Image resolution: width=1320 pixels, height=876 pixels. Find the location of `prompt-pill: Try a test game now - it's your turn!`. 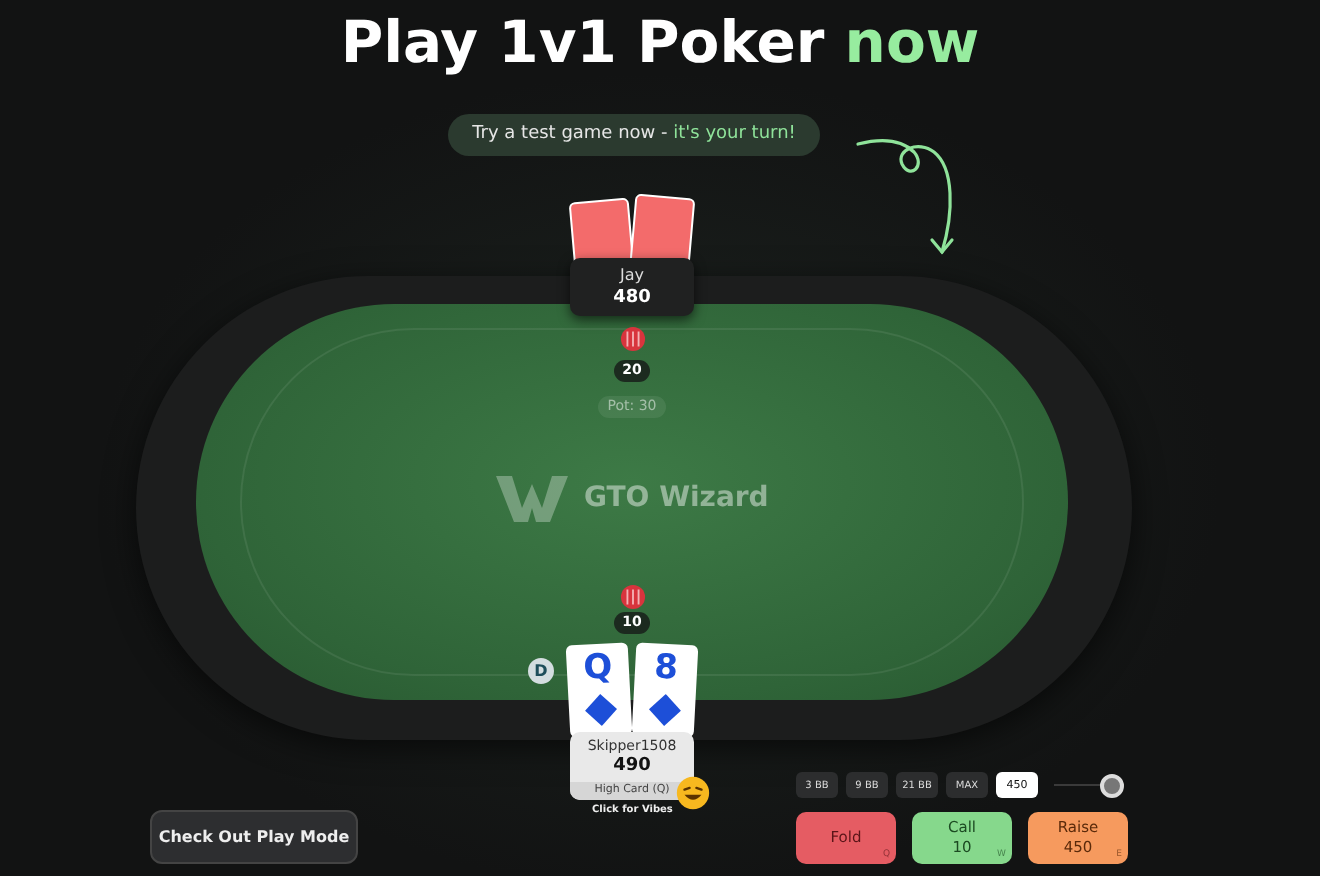

prompt-pill: Try a test game now - it's your turn! is located at coordinates (634, 135).